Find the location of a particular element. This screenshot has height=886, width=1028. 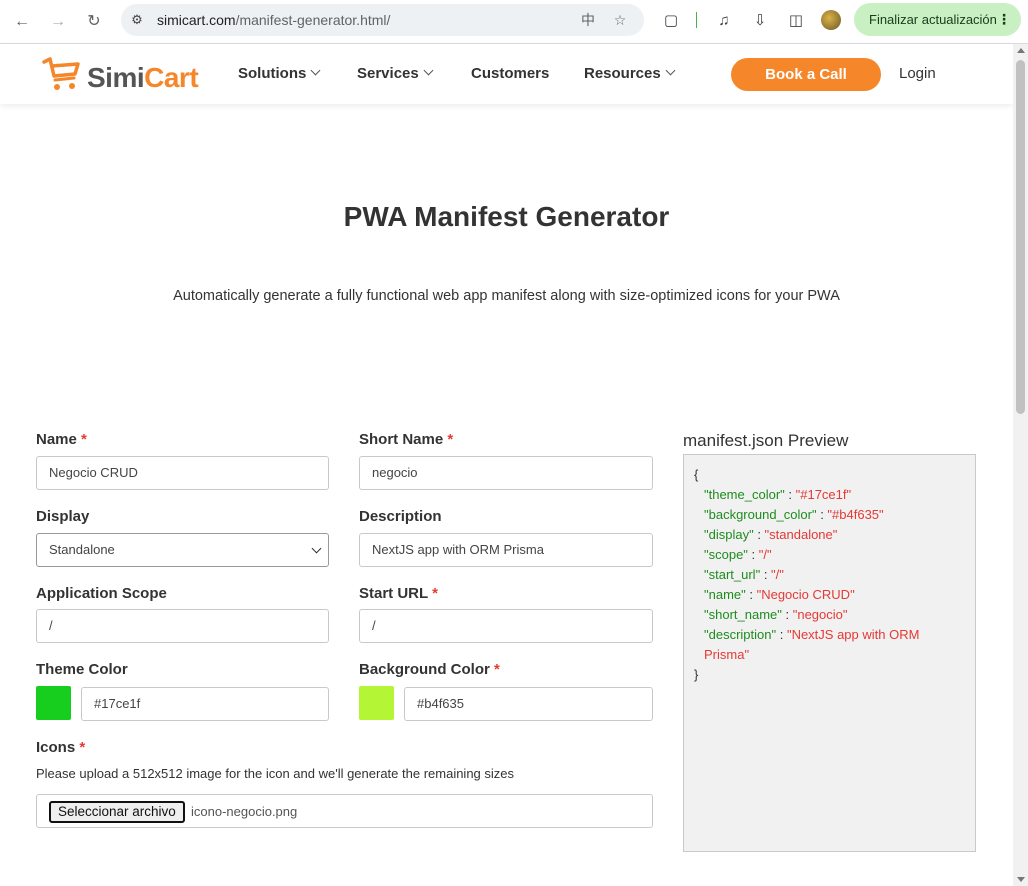

json-value: "Negocio CRUD" is located at coordinates (805, 594).